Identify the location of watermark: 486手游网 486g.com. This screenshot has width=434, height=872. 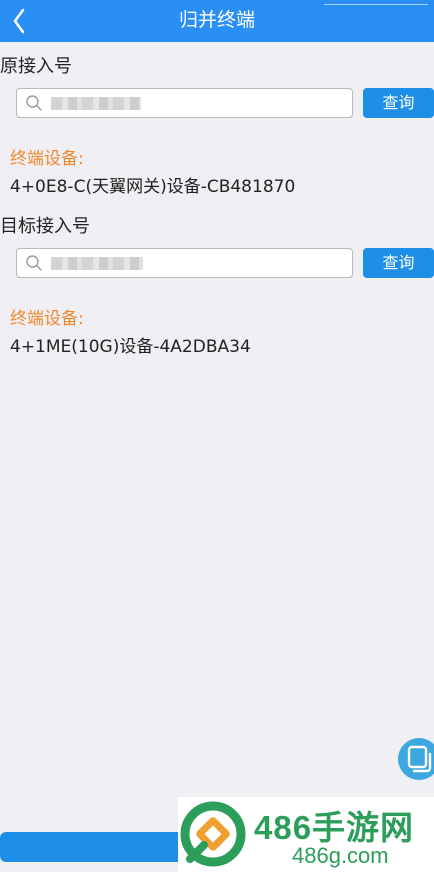
(306, 834).